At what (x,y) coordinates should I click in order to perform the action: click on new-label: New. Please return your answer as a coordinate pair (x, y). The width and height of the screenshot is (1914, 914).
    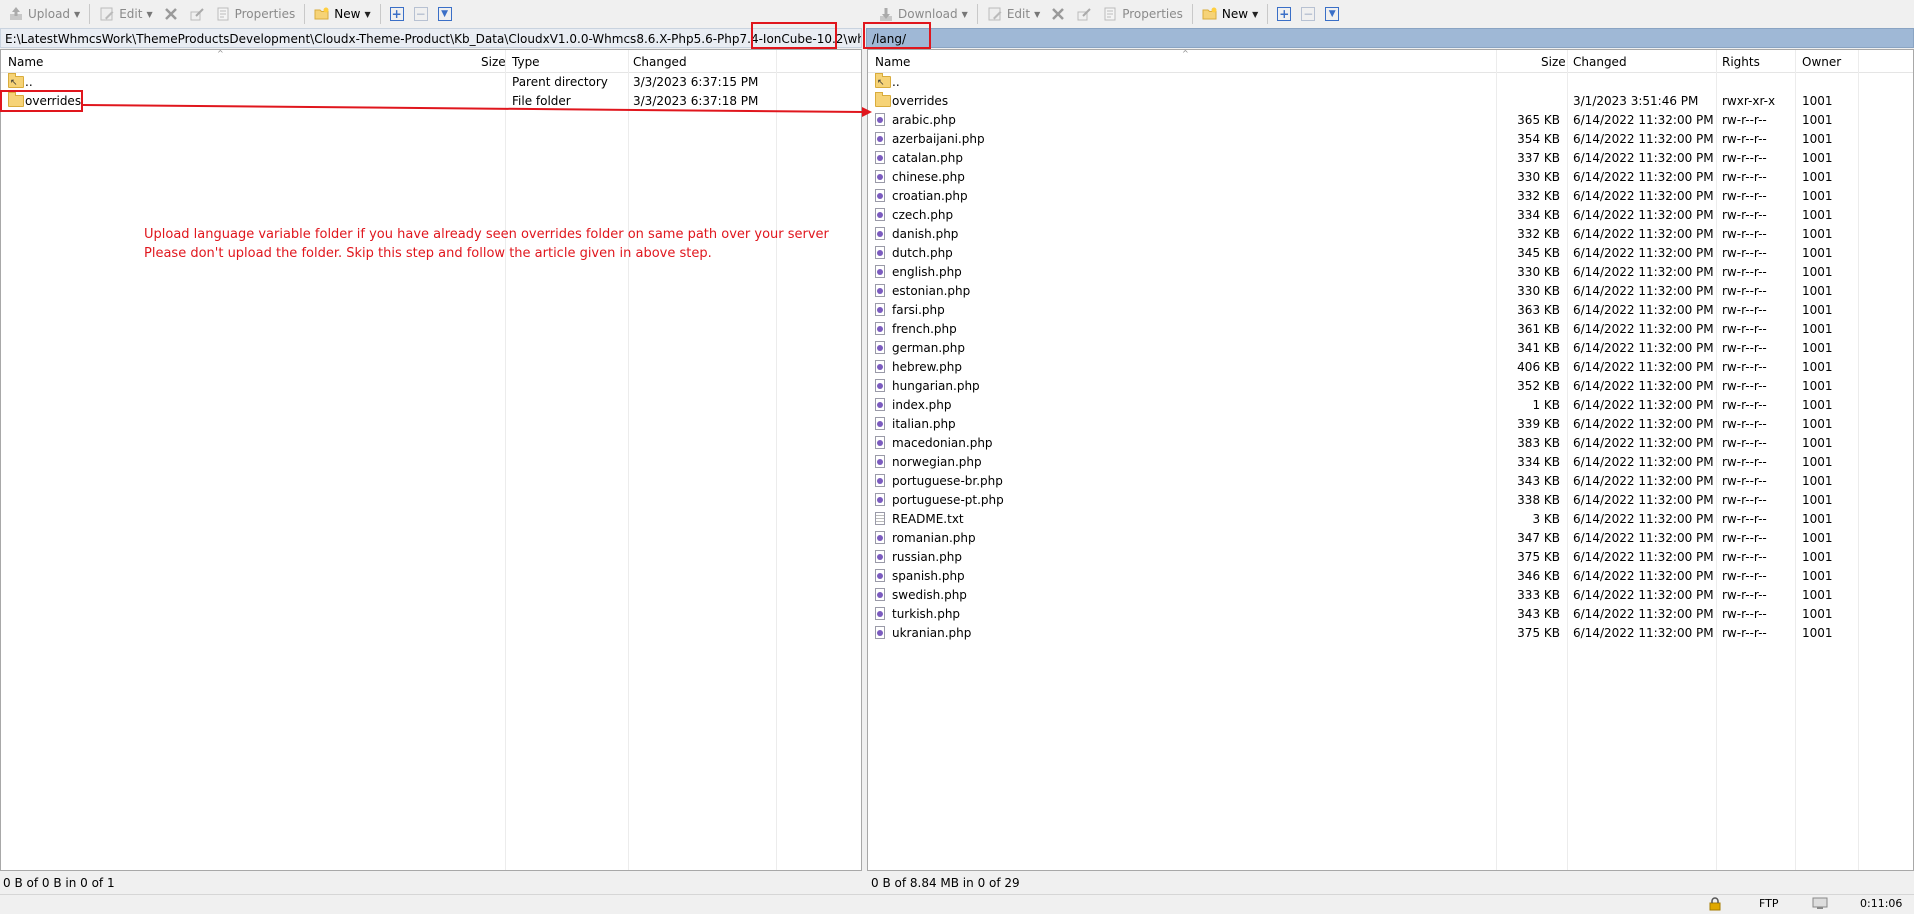
    Looking at the image, I should click on (347, 14).